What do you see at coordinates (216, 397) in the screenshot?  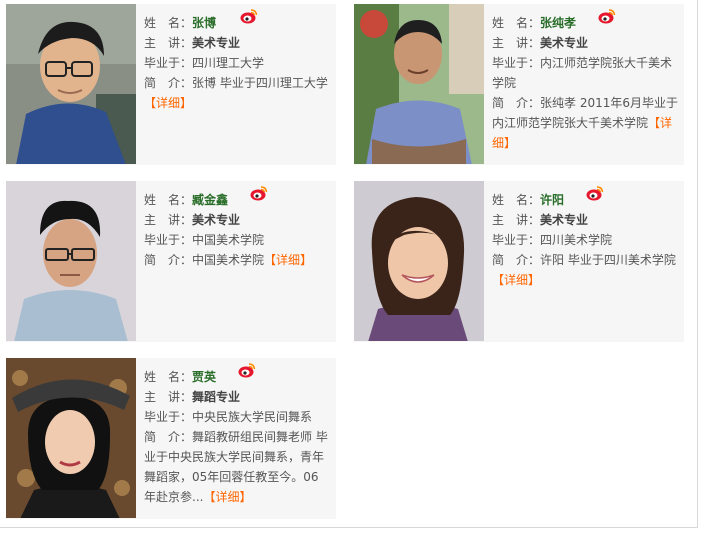 I see `teacher-major: 舞蹈专业` at bounding box center [216, 397].